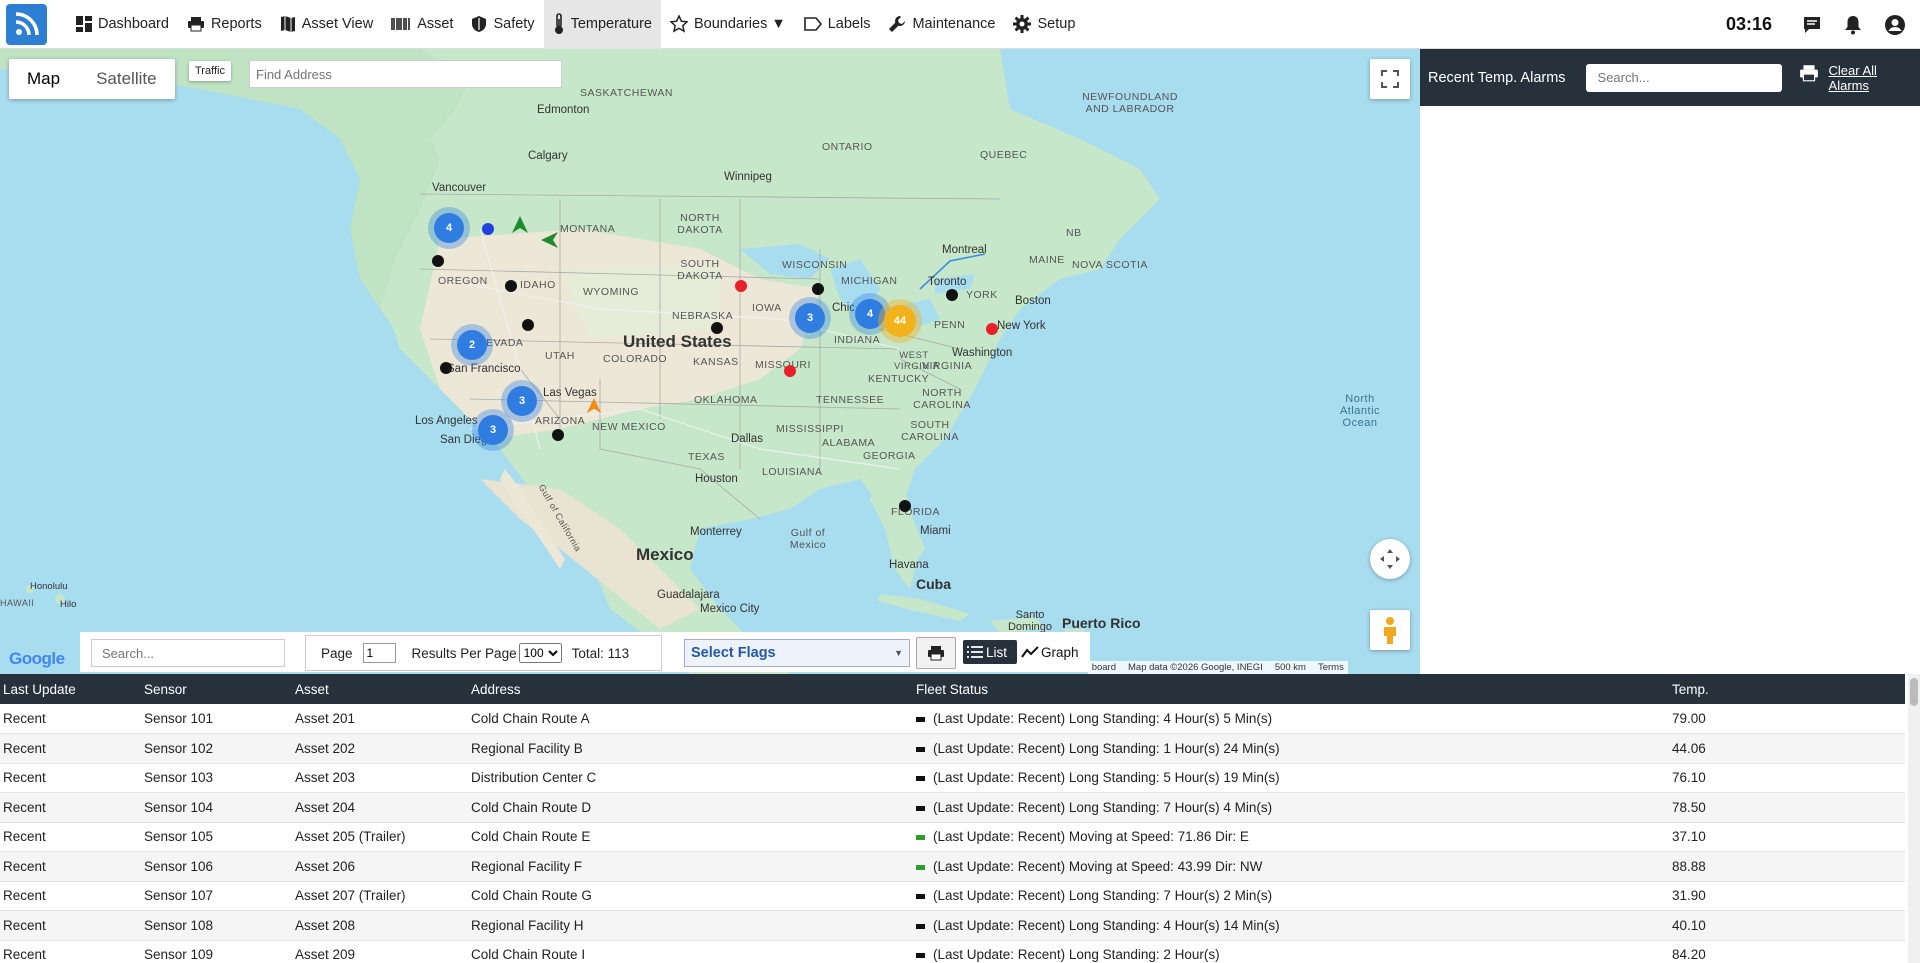  I want to click on temperature-cell: 84.20, so click(1689, 955).